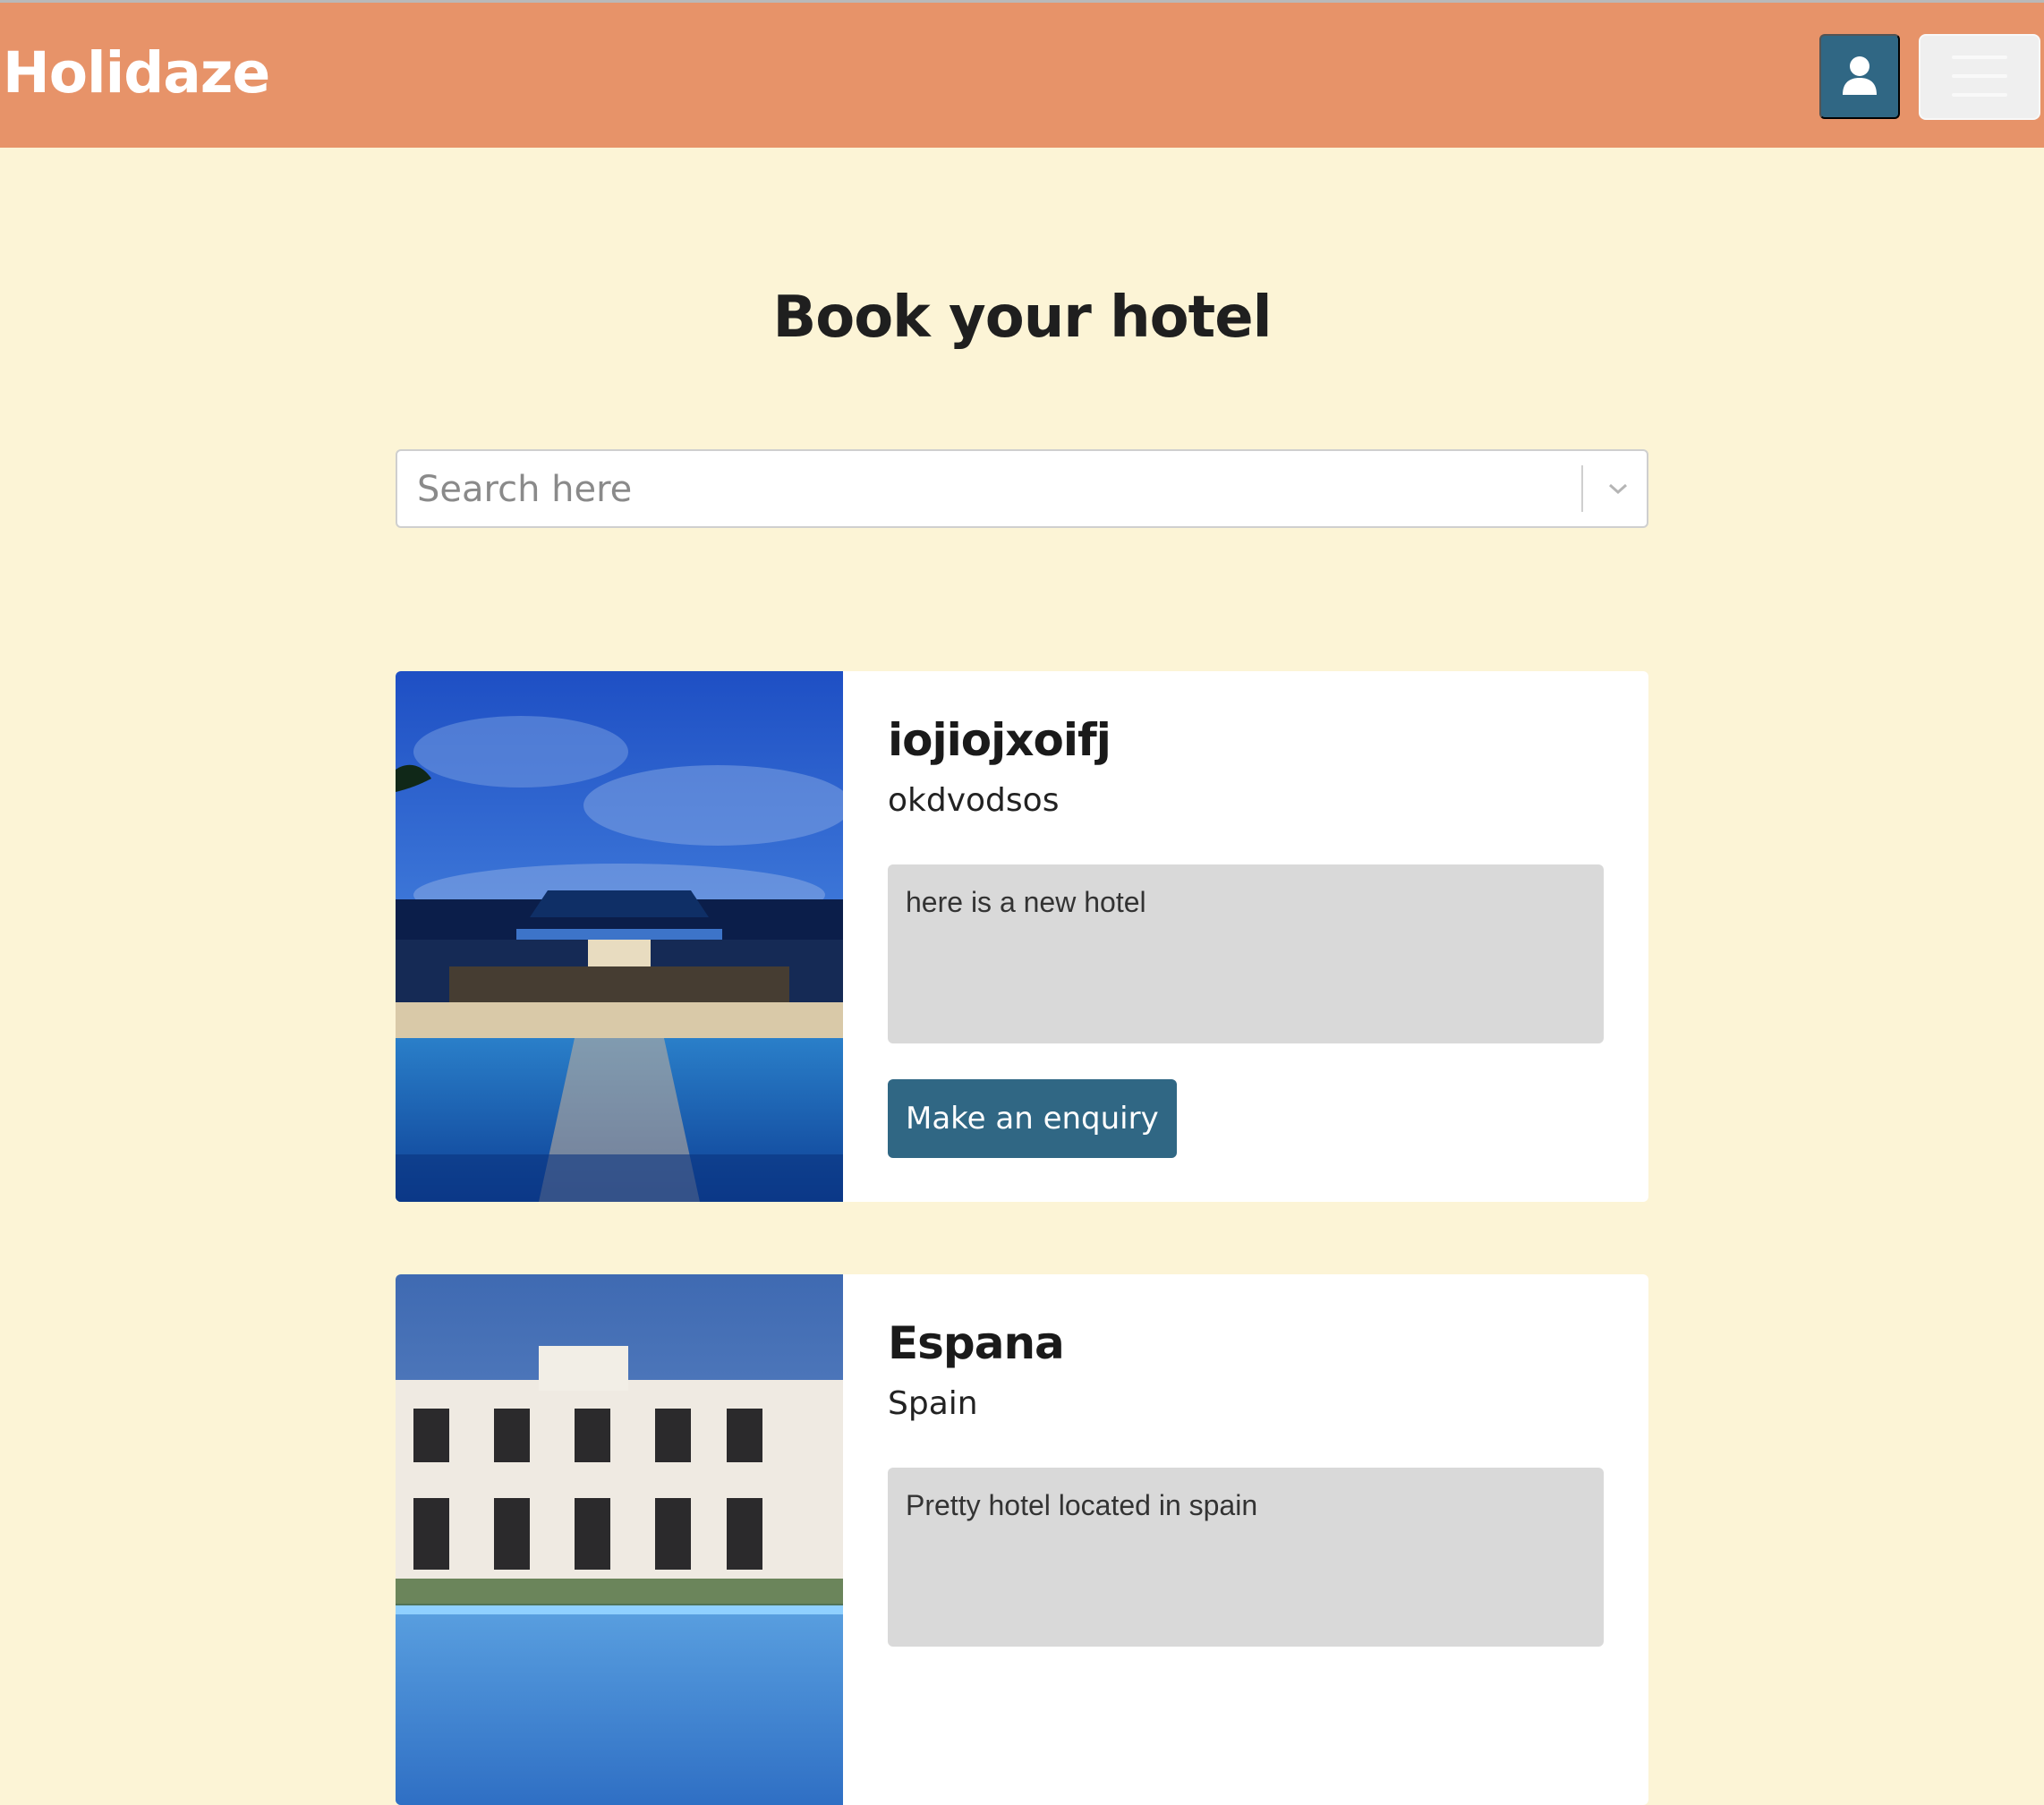  Describe the element at coordinates (976, 1343) in the screenshot. I see `hotel-name: Espana` at that location.